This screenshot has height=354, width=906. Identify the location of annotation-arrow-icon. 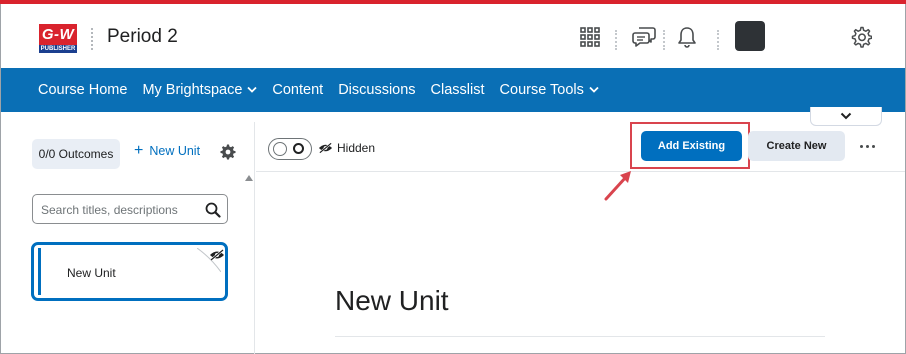
(617, 186).